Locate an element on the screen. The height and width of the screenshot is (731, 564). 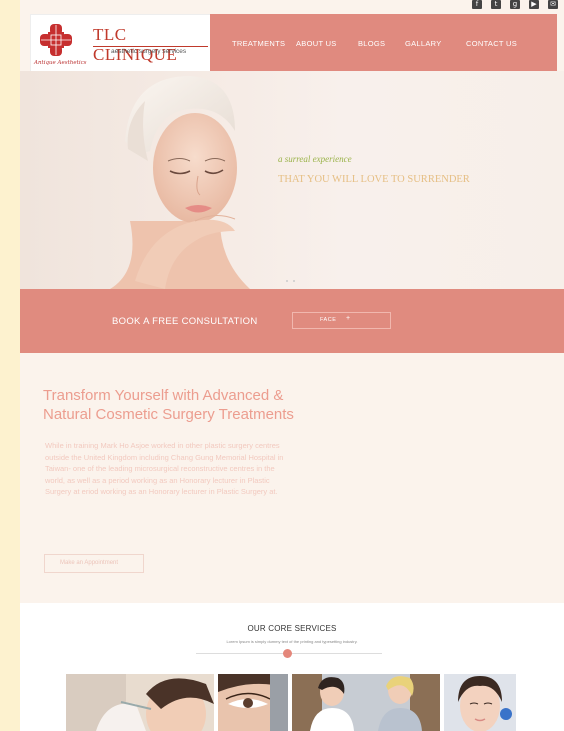
facebook-icon: f is located at coordinates (477, 4).